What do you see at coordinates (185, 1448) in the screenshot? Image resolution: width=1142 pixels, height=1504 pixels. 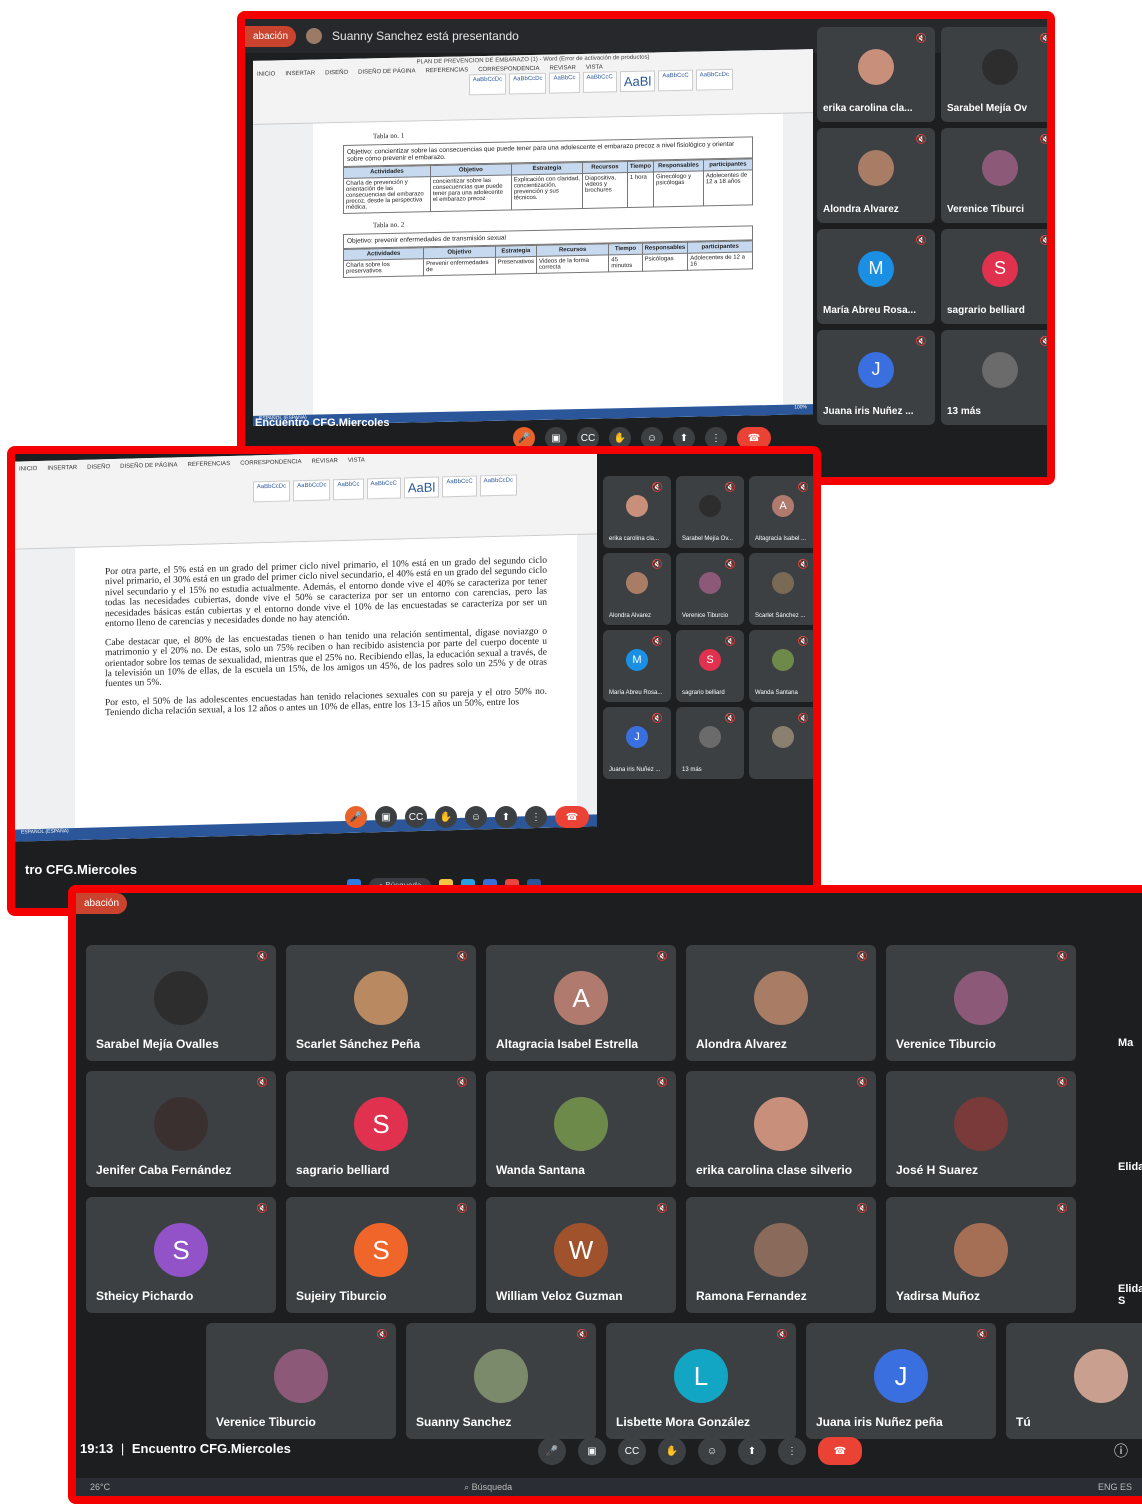 I see `meeting-info: 19:13 | Encuentro CFG.Miercoles` at bounding box center [185, 1448].